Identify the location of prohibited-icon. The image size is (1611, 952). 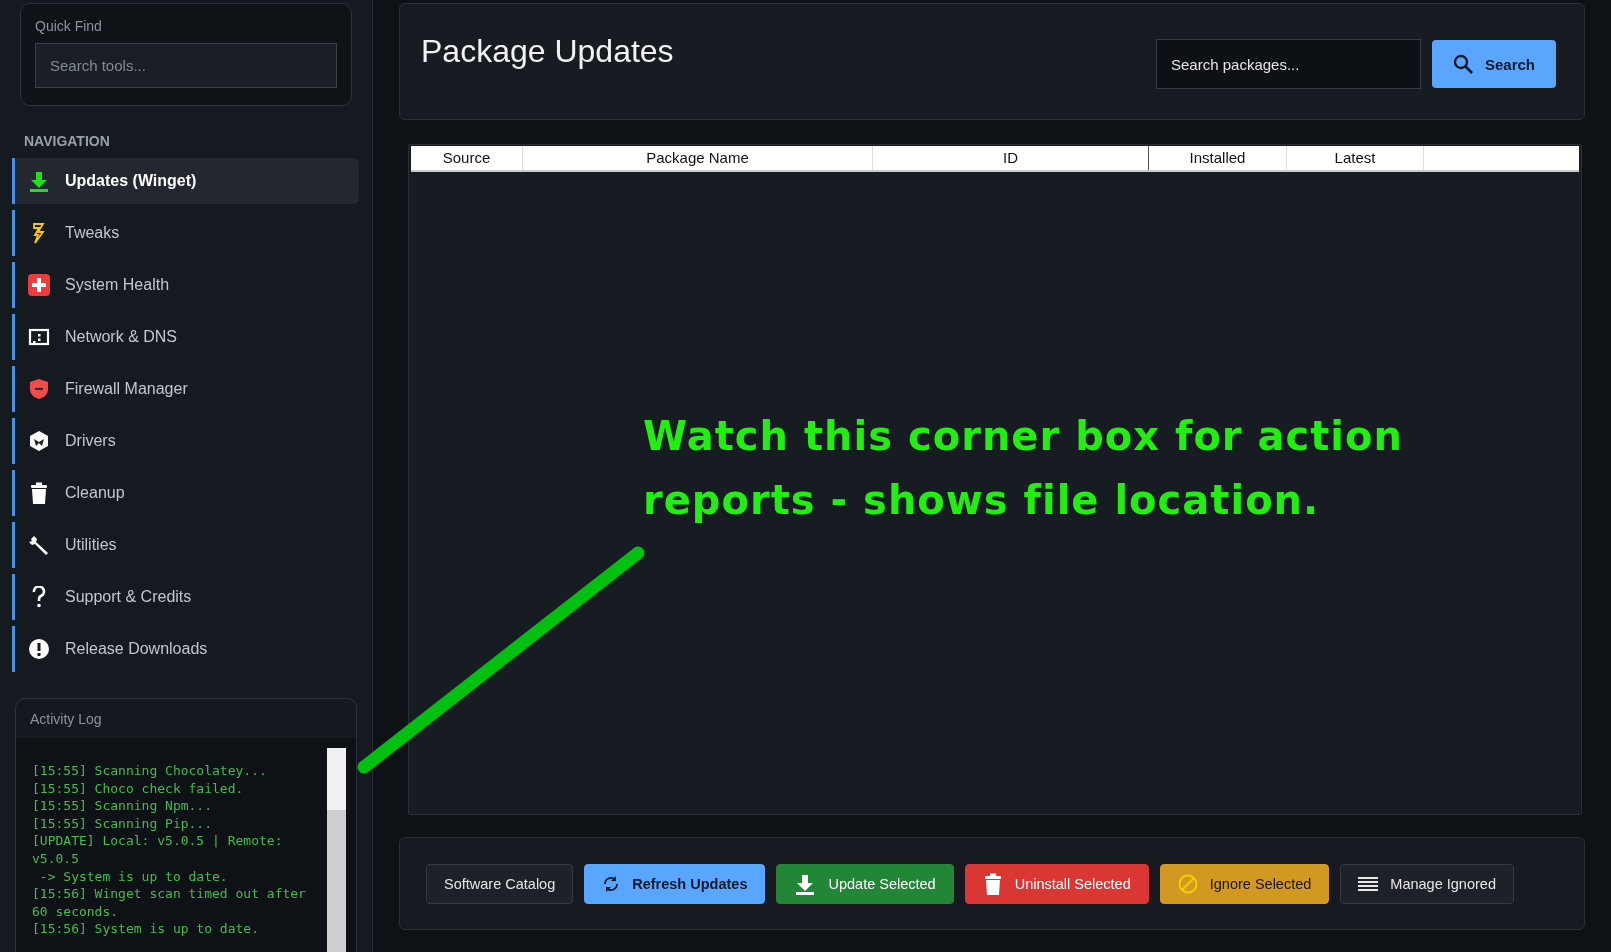
(1187, 883).